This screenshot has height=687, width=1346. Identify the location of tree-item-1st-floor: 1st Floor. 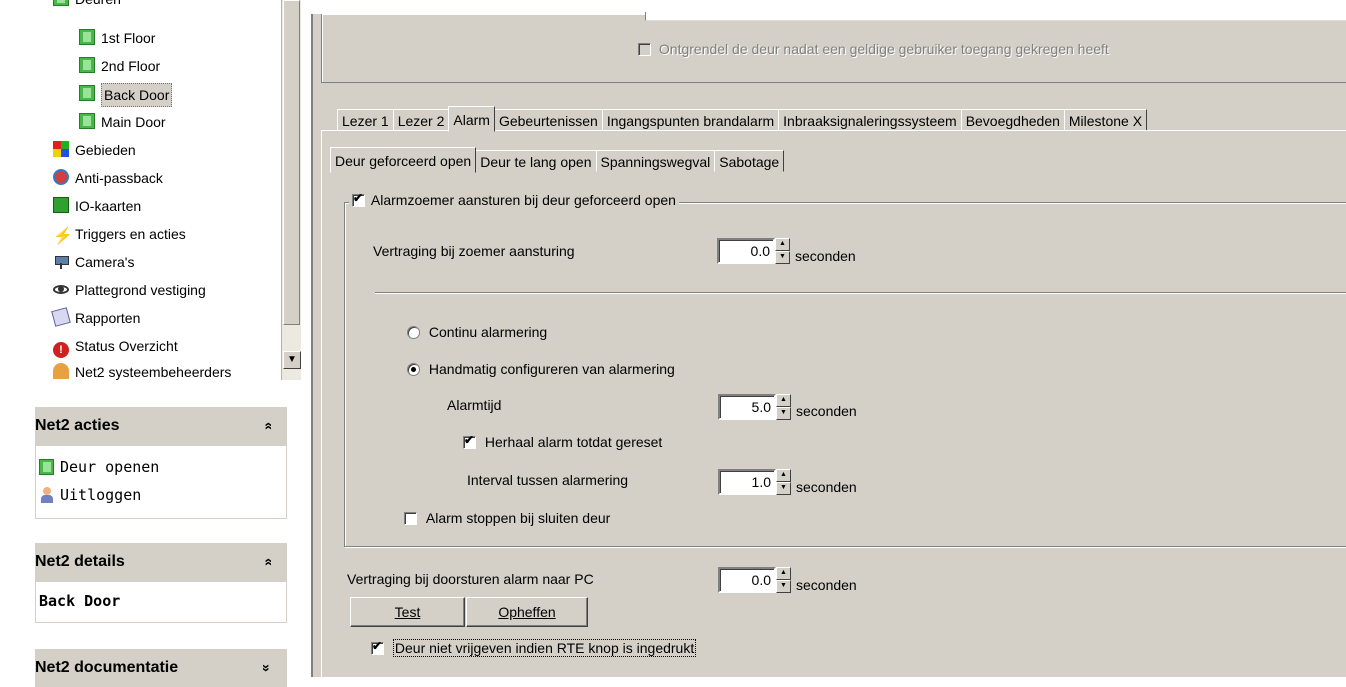
(117, 38).